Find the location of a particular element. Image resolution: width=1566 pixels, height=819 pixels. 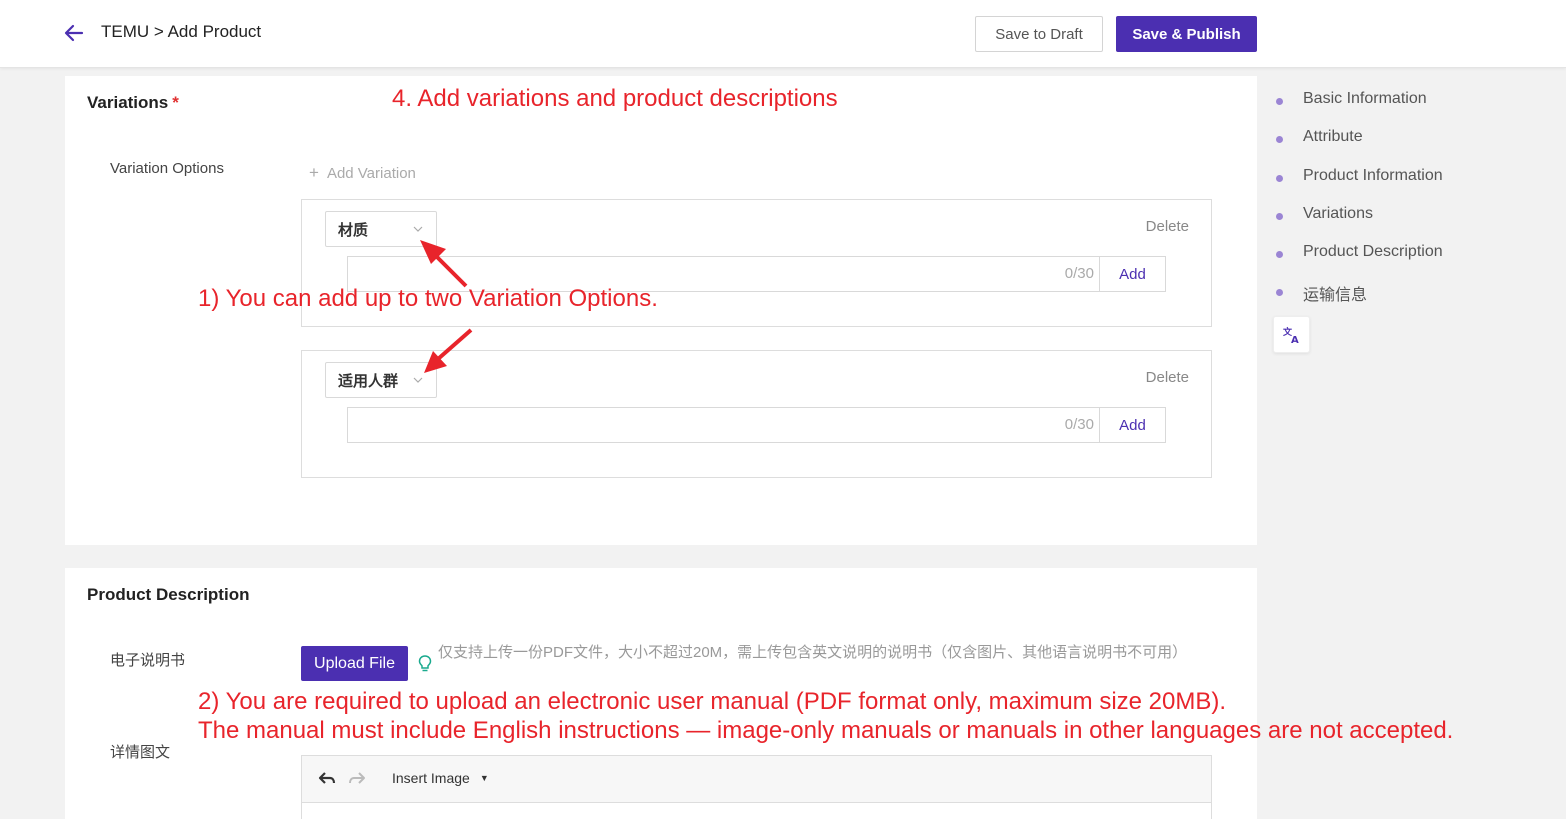

electronic-manual-label: 电子说明书 is located at coordinates (148, 660).